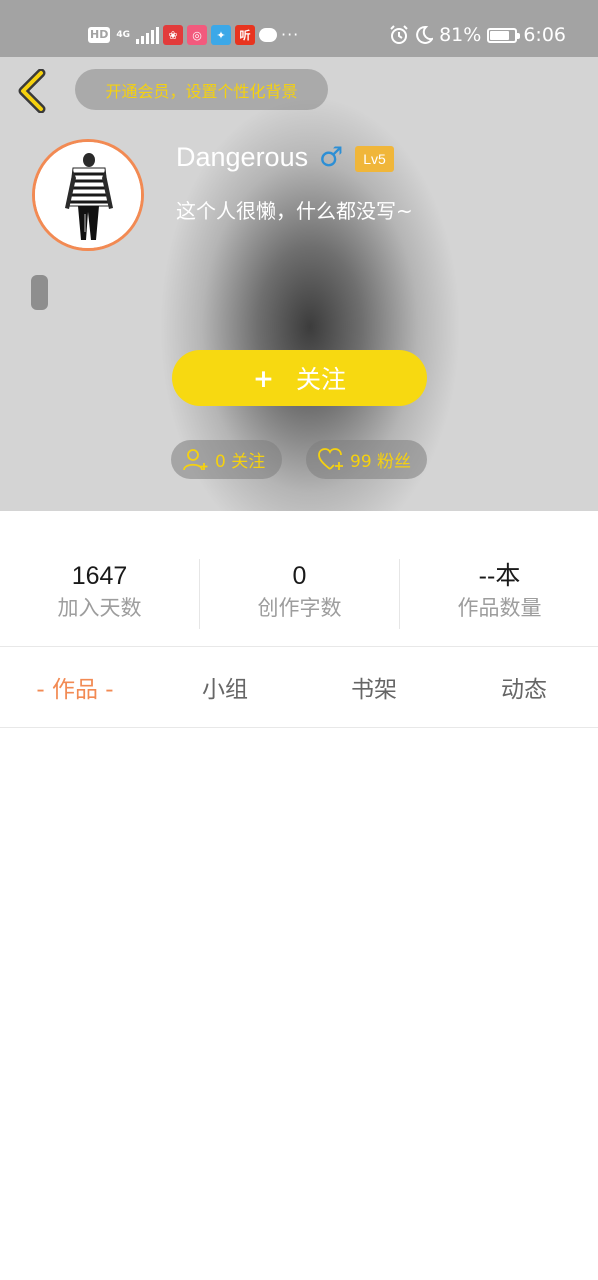  Describe the element at coordinates (263, 378) in the screenshot. I see `plus-icon: +` at that location.